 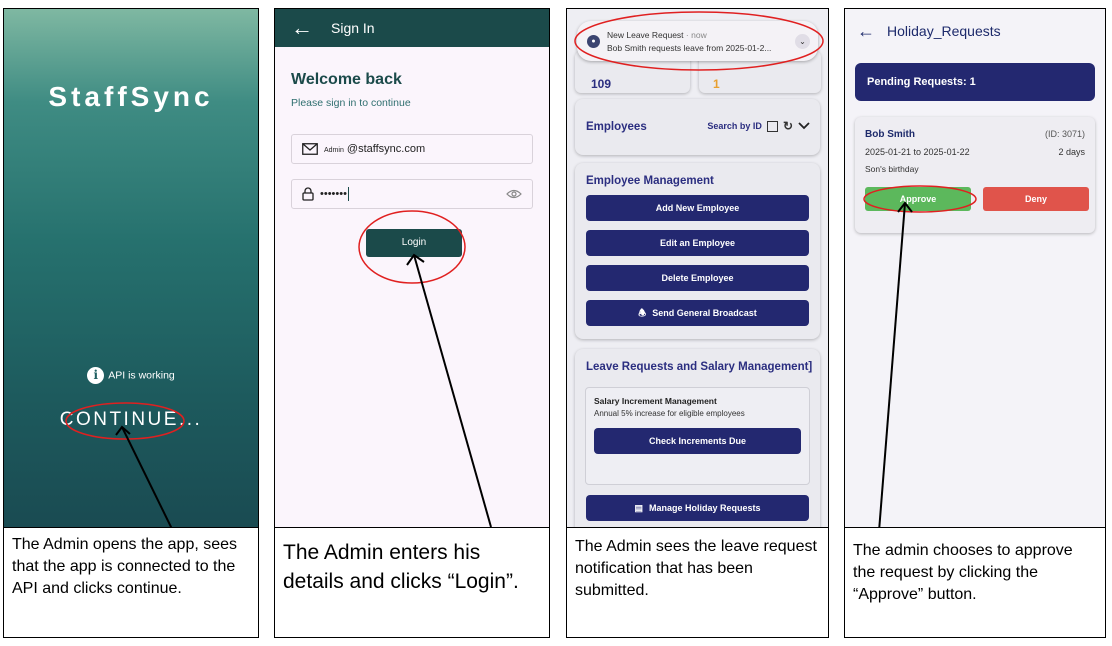 I want to click on app-bar-title: Sign In, so click(x=353, y=28).